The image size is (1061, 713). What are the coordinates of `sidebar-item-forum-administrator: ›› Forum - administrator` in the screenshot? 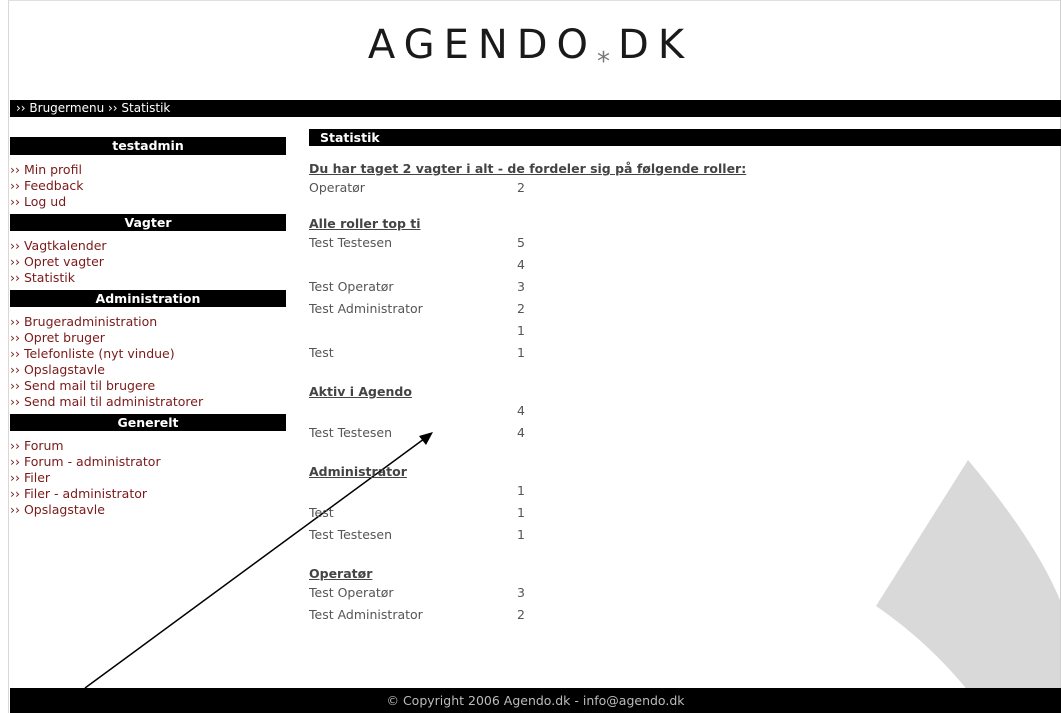 It's located at (148, 462).